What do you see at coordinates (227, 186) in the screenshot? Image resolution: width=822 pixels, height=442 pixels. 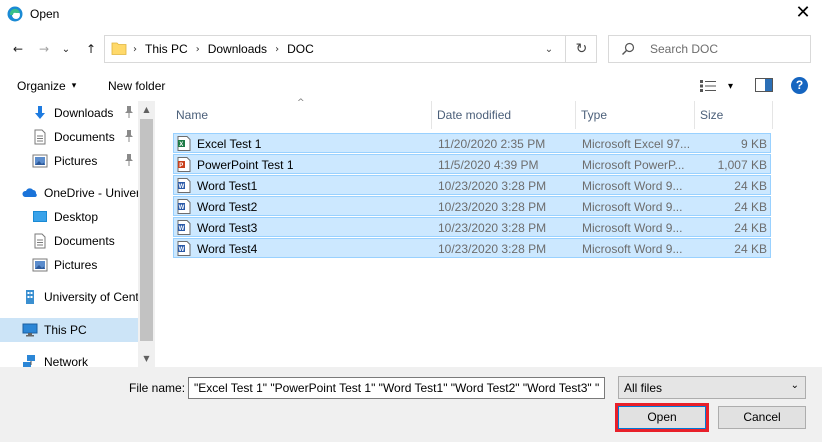 I see `file-name: Word Test1` at bounding box center [227, 186].